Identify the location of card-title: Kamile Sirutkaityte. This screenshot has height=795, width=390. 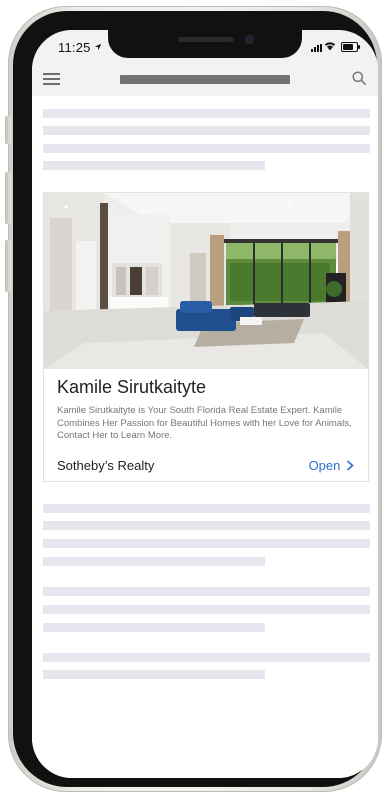
(131, 387).